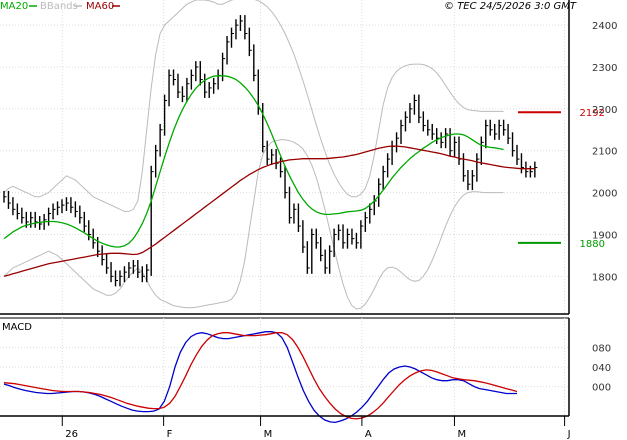  I want to click on legend: MA20 BBands MA60, so click(60, 6).